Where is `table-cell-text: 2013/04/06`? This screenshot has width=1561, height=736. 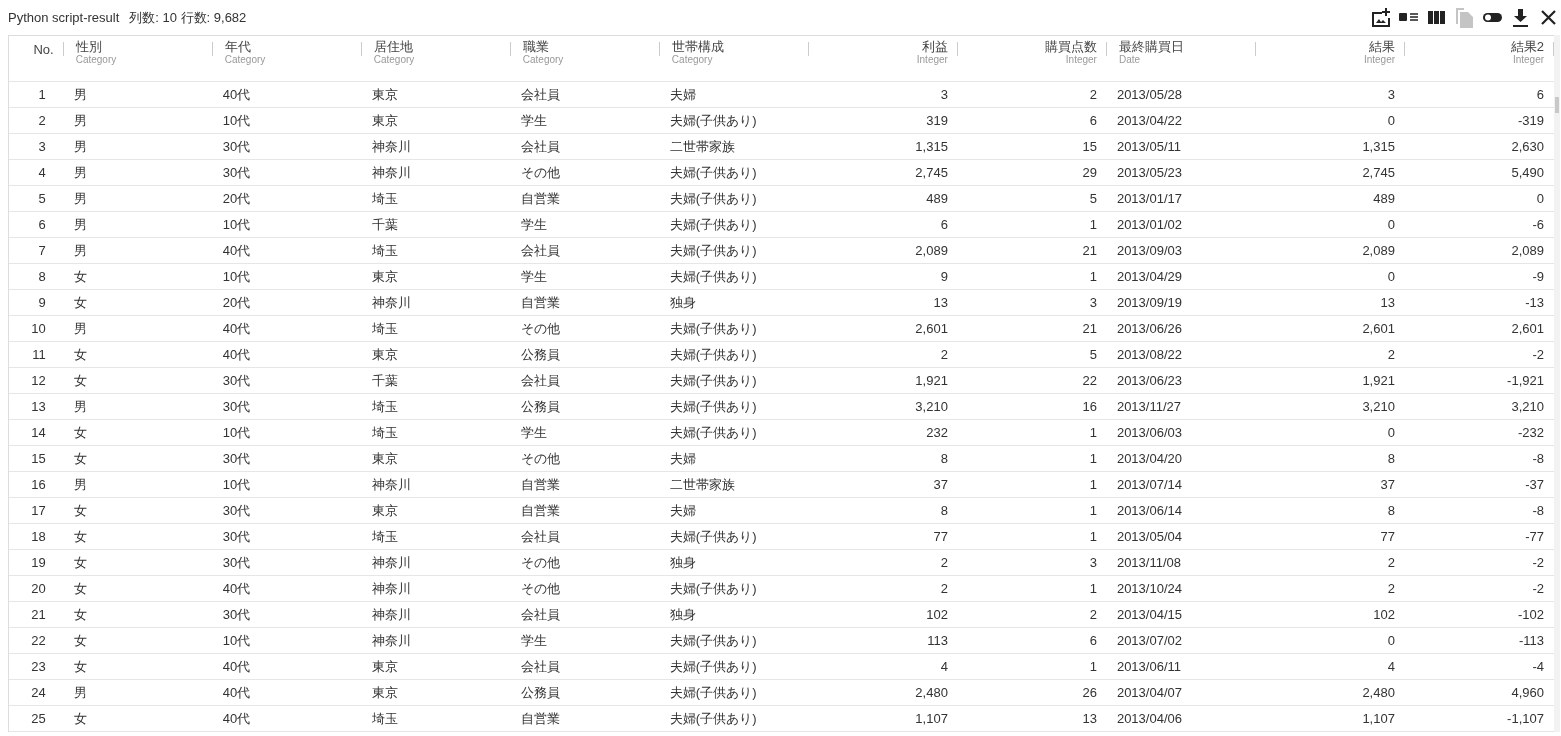 table-cell-text: 2013/04/06 is located at coordinates (1149, 718).